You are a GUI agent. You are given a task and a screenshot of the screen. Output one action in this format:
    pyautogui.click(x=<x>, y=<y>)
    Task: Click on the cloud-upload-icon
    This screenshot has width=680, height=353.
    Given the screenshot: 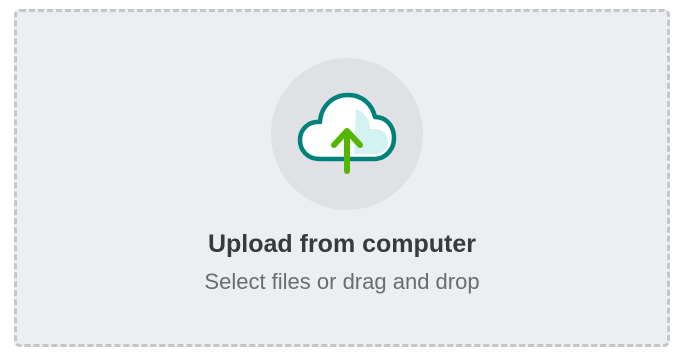 What is the action you would take?
    pyautogui.click(x=347, y=133)
    